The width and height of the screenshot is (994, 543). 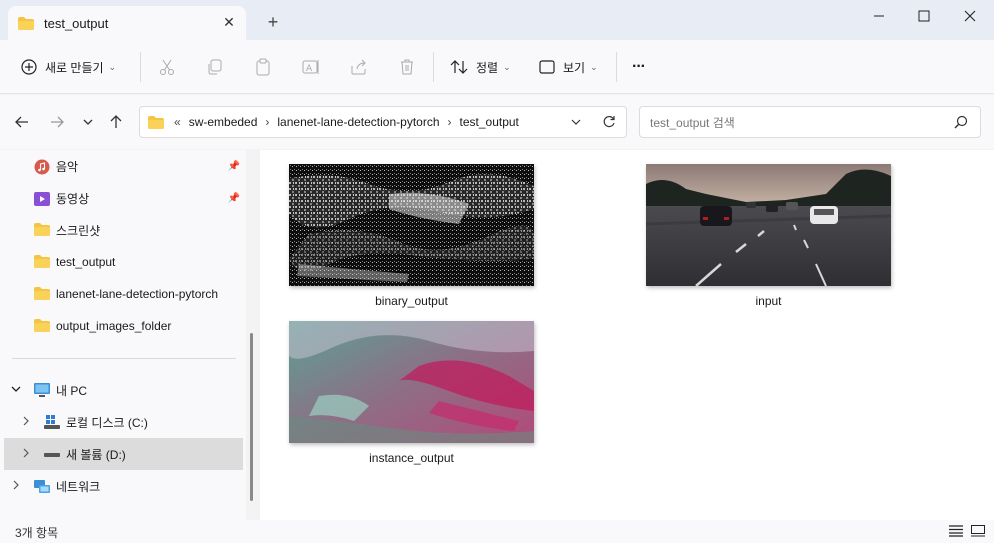 I want to click on sidebar-item-music: 음악 📌, so click(x=140, y=166).